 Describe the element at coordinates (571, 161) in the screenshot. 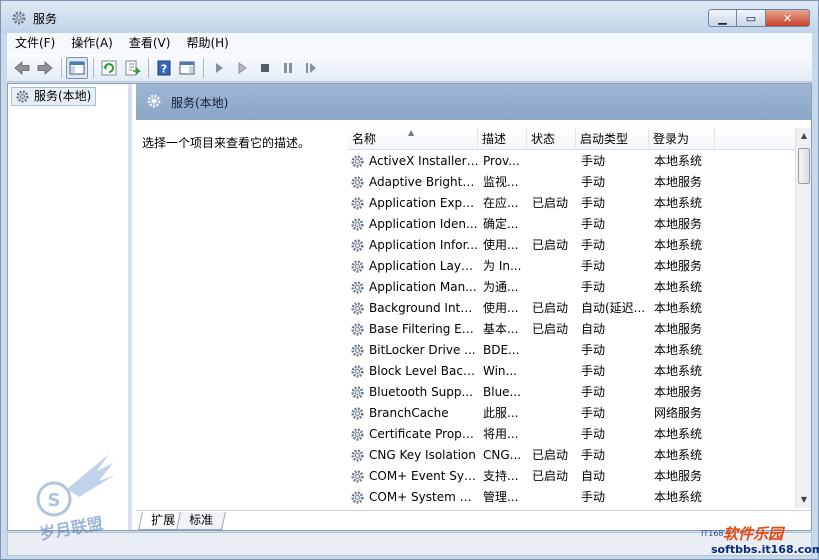

I see `table-row: ActiveX Installer ... Prov... 手动 本地系统` at that location.